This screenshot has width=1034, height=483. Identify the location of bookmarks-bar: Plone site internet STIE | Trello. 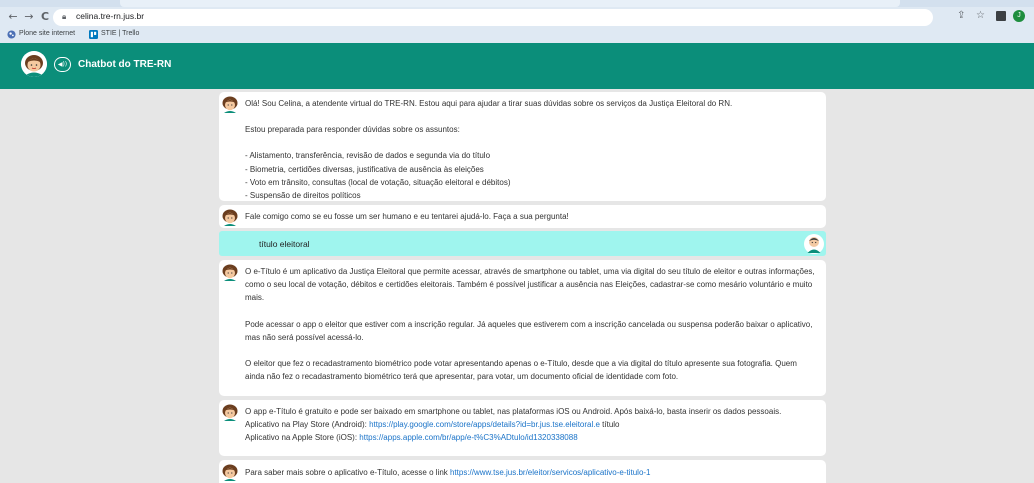
(517, 35).